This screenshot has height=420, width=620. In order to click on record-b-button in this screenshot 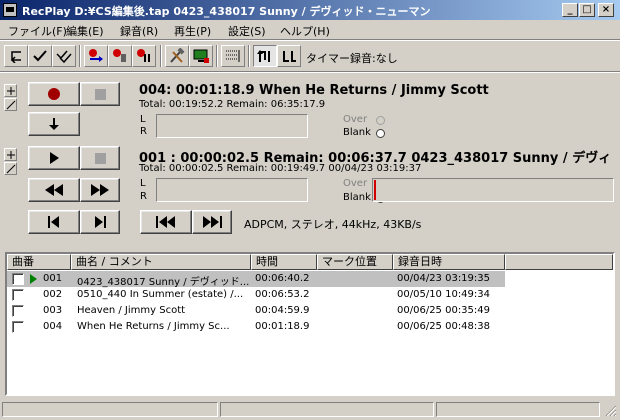, I will do `click(120, 56)`.